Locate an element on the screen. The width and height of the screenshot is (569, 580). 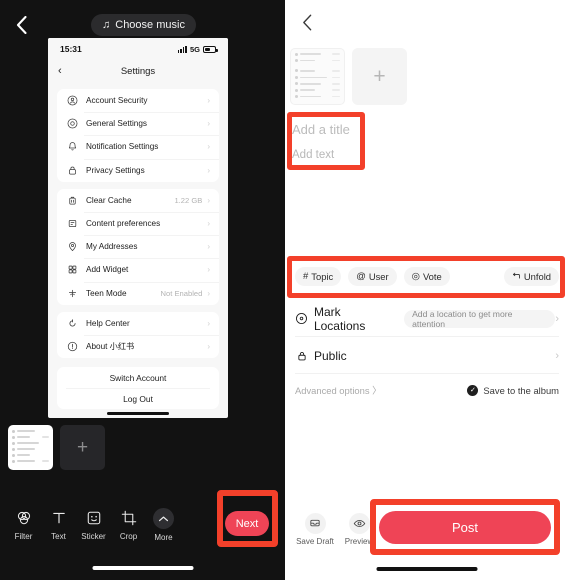
chip-user: @ User is located at coordinates (372, 276).